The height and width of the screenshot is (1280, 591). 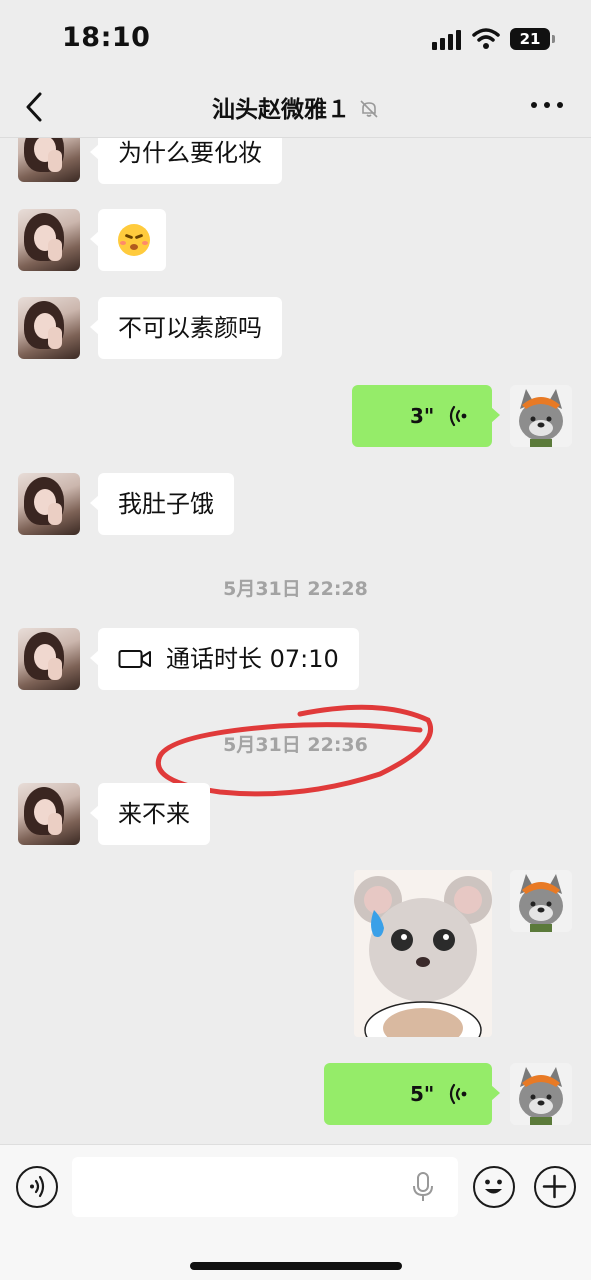 I want to click on more-icon, so click(x=547, y=106).